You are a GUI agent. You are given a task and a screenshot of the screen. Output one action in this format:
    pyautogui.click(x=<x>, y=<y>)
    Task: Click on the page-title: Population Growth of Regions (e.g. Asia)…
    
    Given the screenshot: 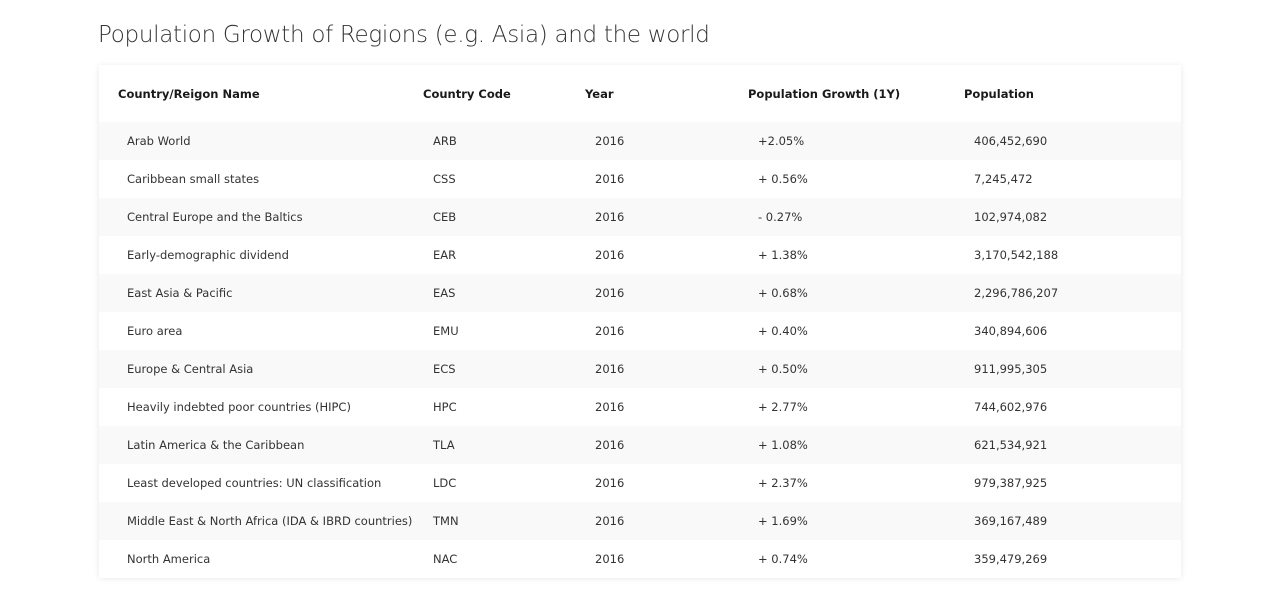 What is the action you would take?
    pyautogui.click(x=404, y=35)
    